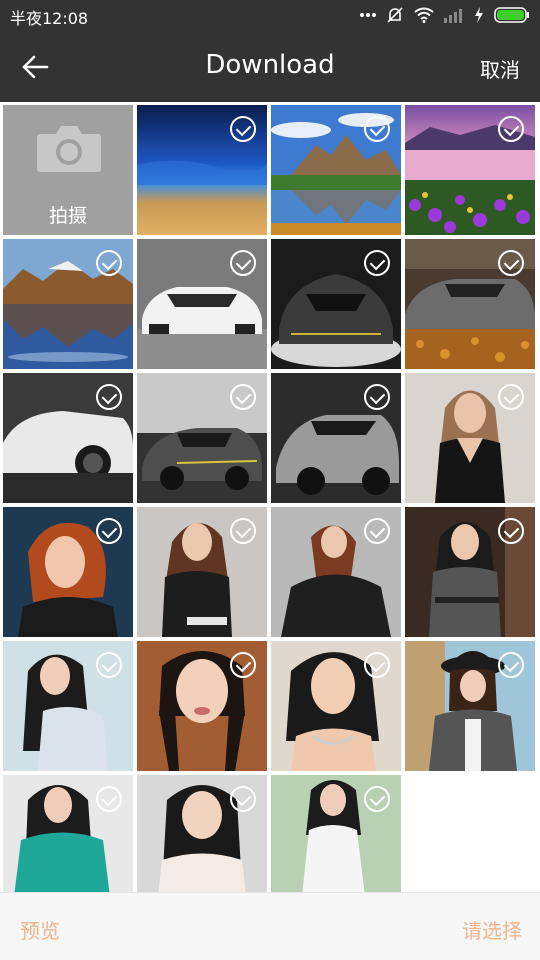 This screenshot has width=540, height=960. Describe the element at coordinates (395, 15) in the screenshot. I see `do-not-disturb-icon` at that location.